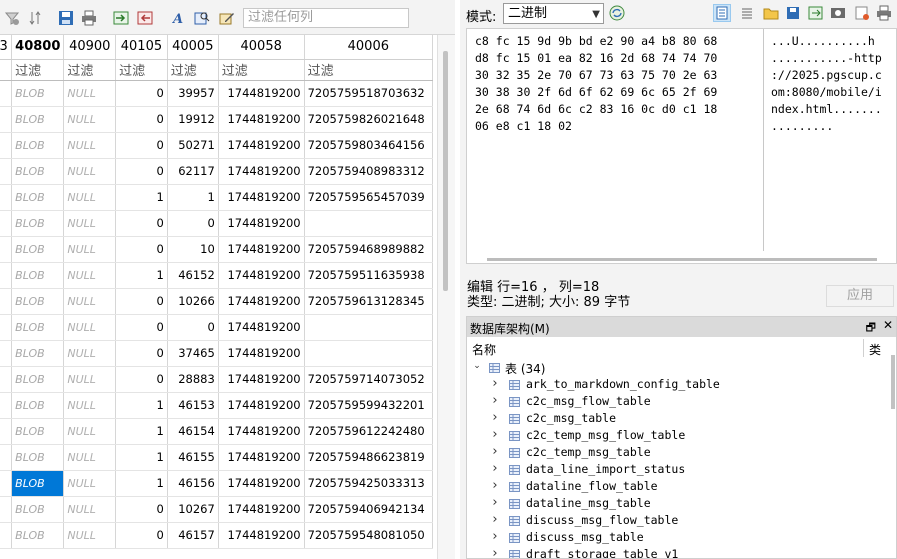 The width and height of the screenshot is (897, 559). Describe the element at coordinates (477, 366) in the screenshot. I see `chevron-down-icon: ⌄` at that location.